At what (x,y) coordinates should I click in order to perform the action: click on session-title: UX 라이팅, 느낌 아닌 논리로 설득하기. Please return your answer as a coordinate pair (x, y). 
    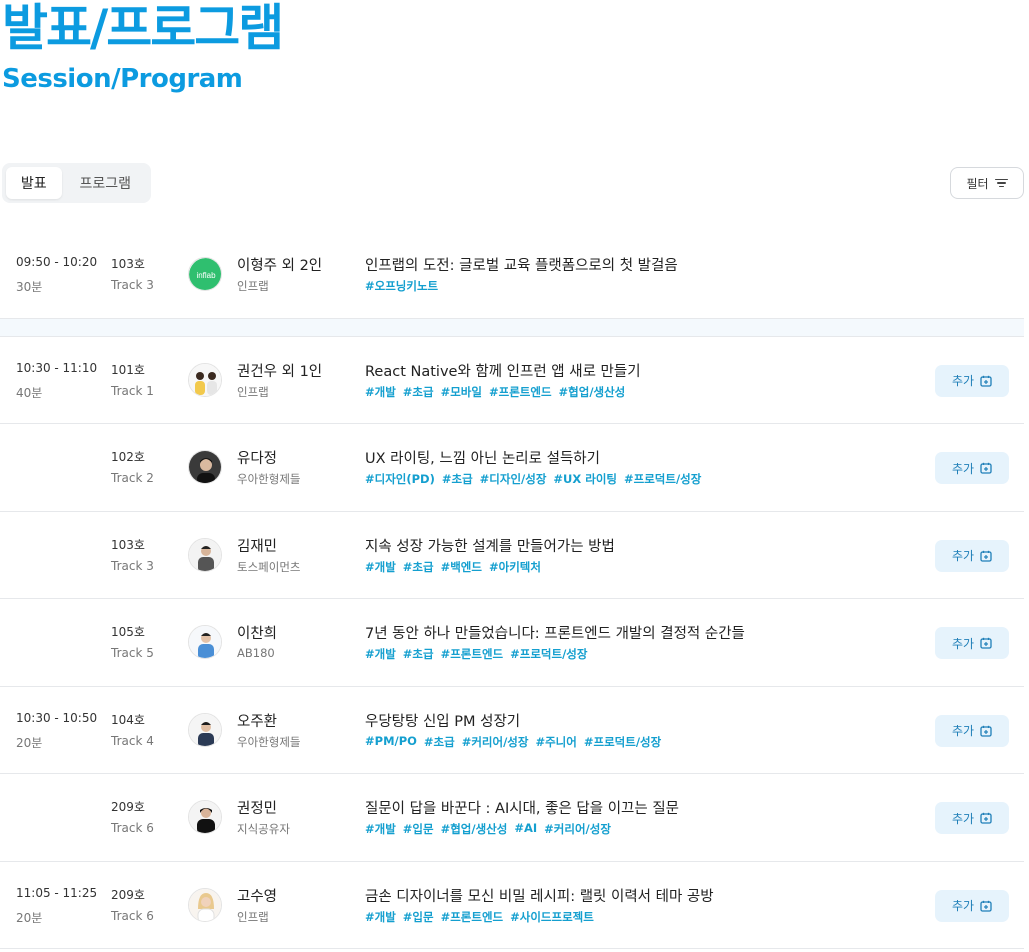
    Looking at the image, I should click on (482, 457).